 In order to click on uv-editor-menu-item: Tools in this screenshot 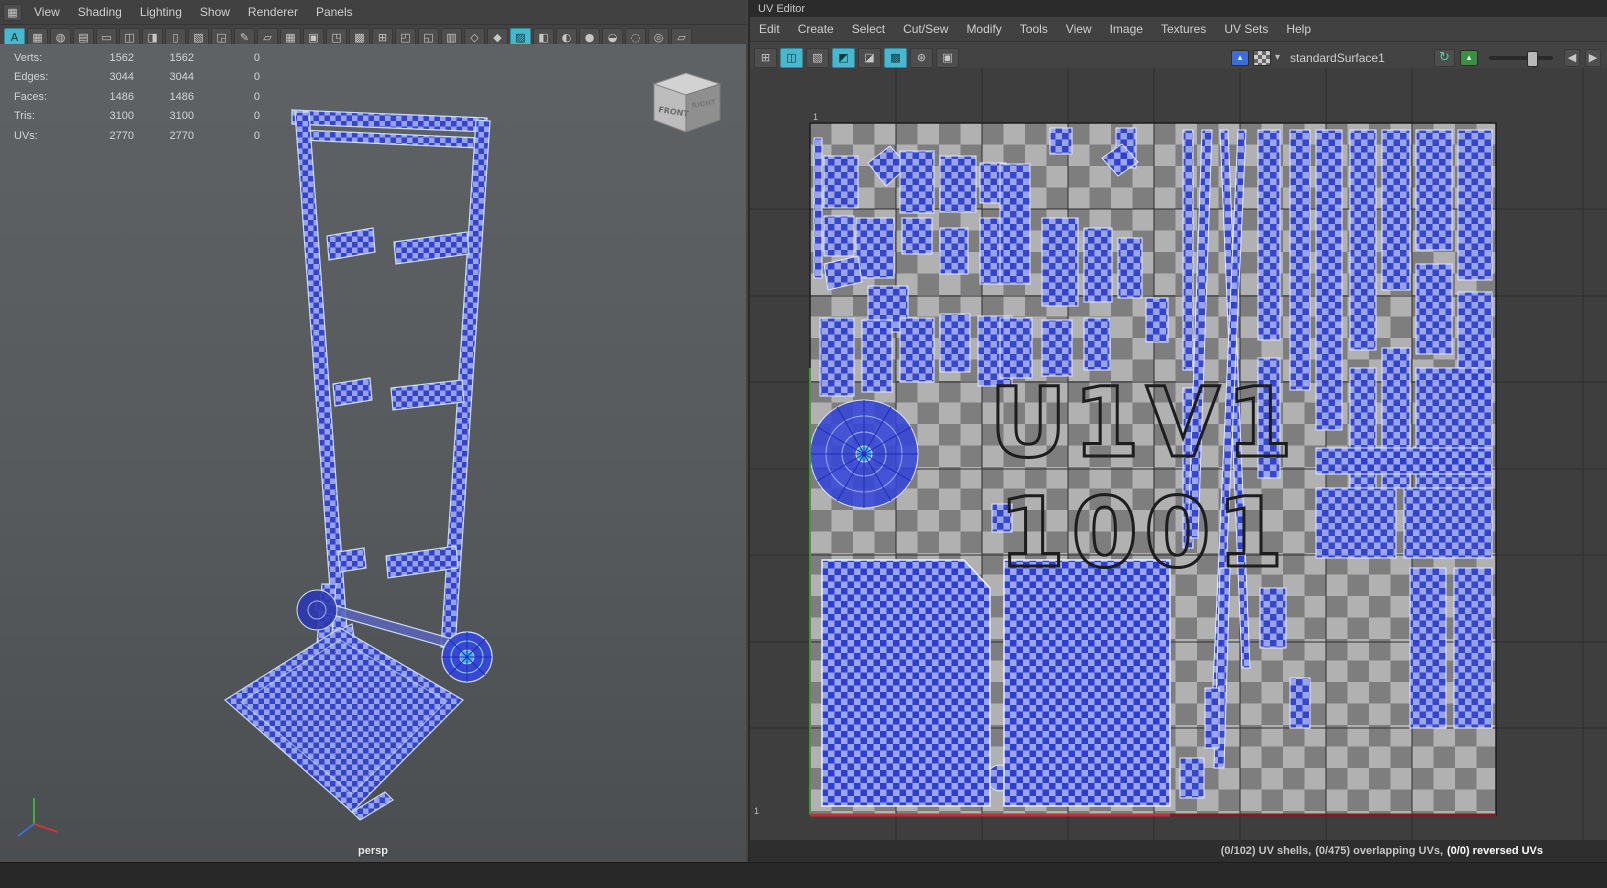, I will do `click(1034, 29)`.